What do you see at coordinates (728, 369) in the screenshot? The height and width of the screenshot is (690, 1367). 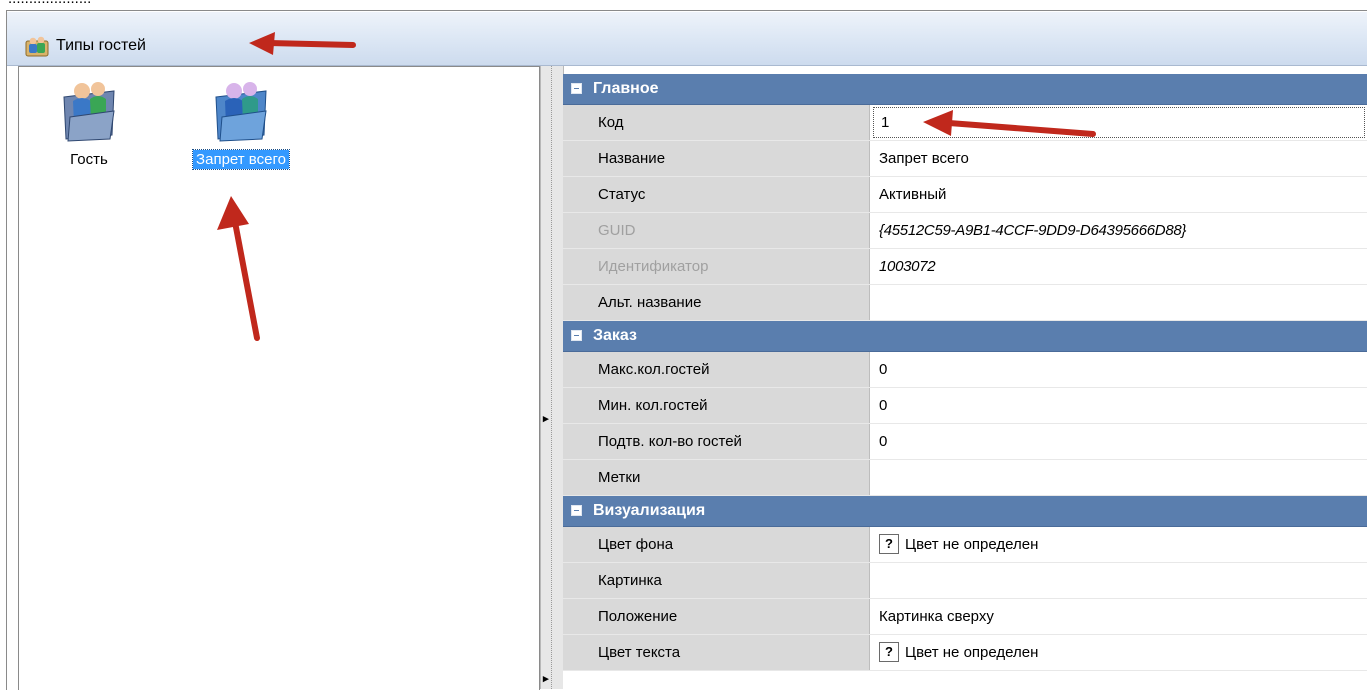 I see `property-name: Макс.кол.гостей` at bounding box center [728, 369].